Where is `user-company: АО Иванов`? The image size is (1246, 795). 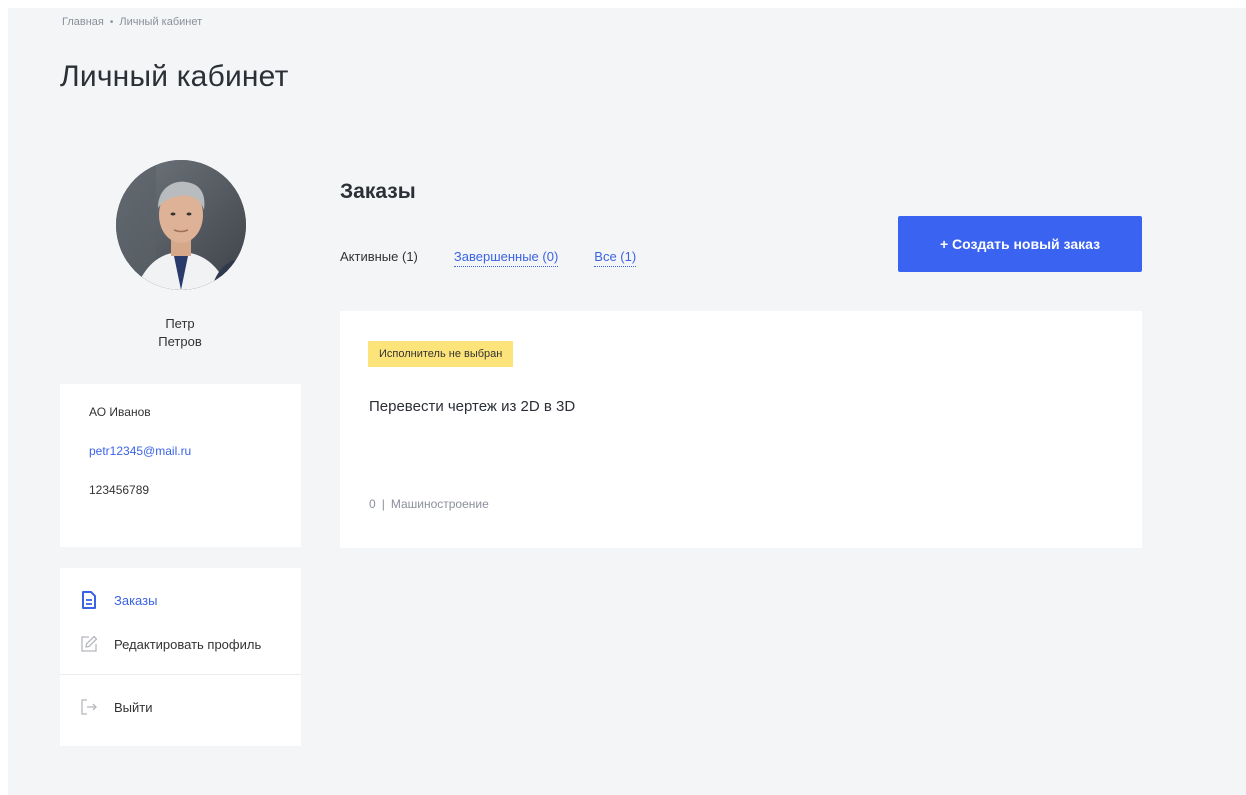 user-company: АО Иванов is located at coordinates (120, 412).